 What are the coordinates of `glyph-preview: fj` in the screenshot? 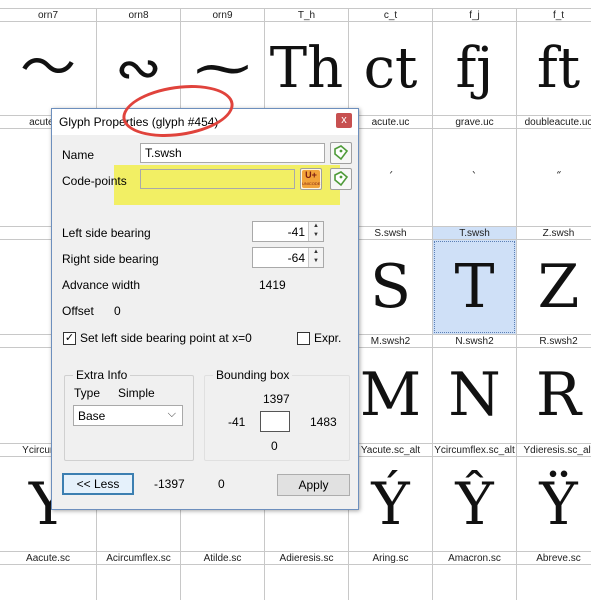 It's located at (474, 68).